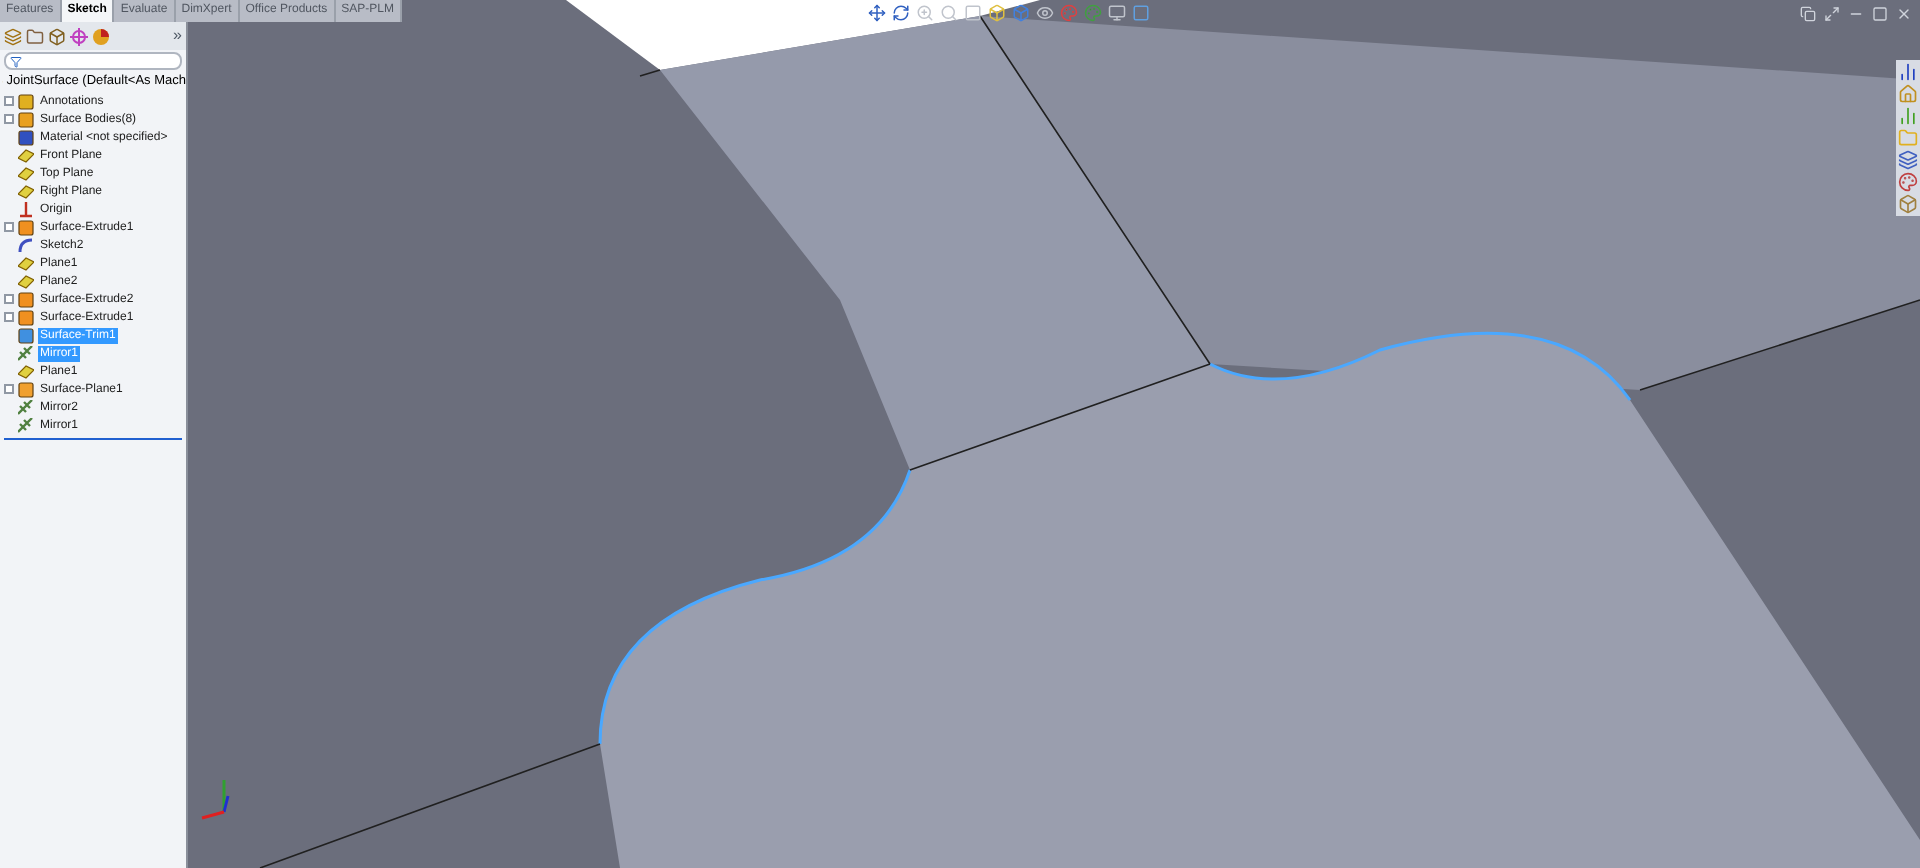 Image resolution: width=1920 pixels, height=868 pixels. Describe the element at coordinates (26, 227) in the screenshot. I see `extrude-icon` at that location.